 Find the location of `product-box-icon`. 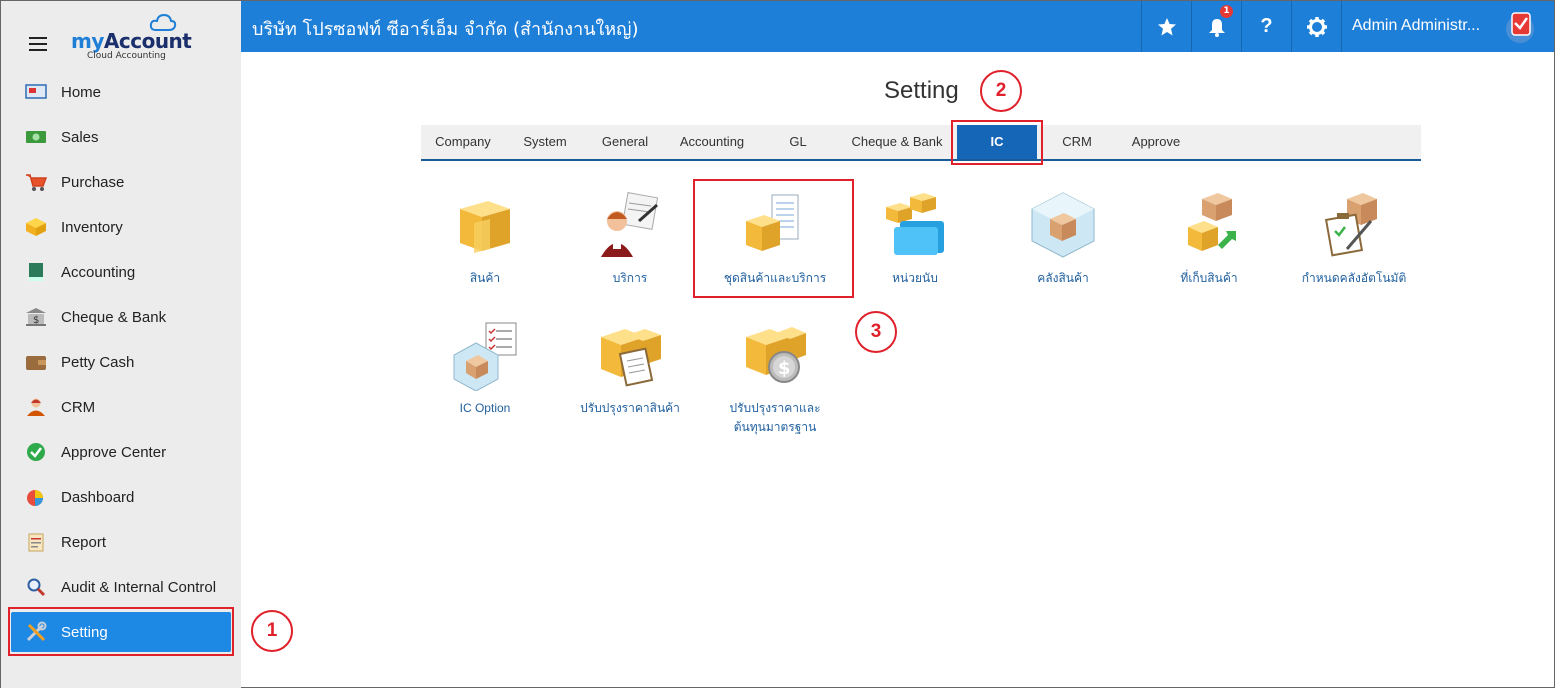

product-box-icon is located at coordinates (485, 227).